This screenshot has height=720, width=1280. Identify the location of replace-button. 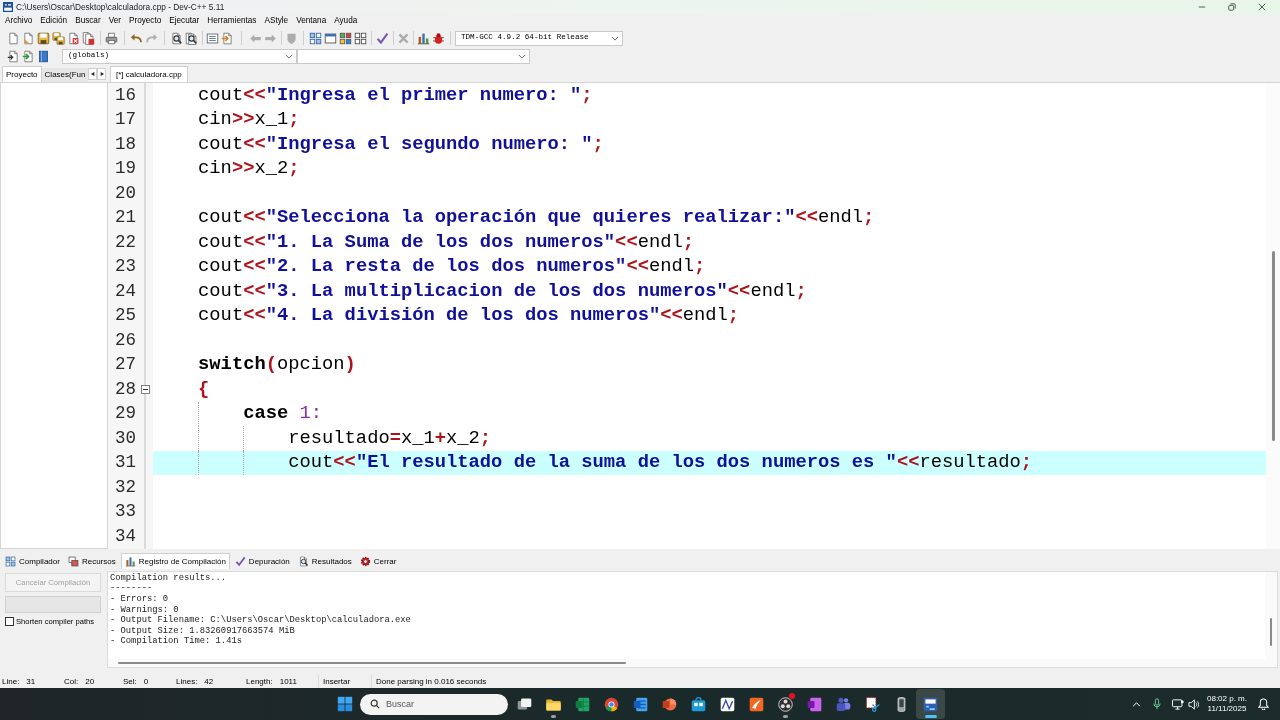
(191, 38).